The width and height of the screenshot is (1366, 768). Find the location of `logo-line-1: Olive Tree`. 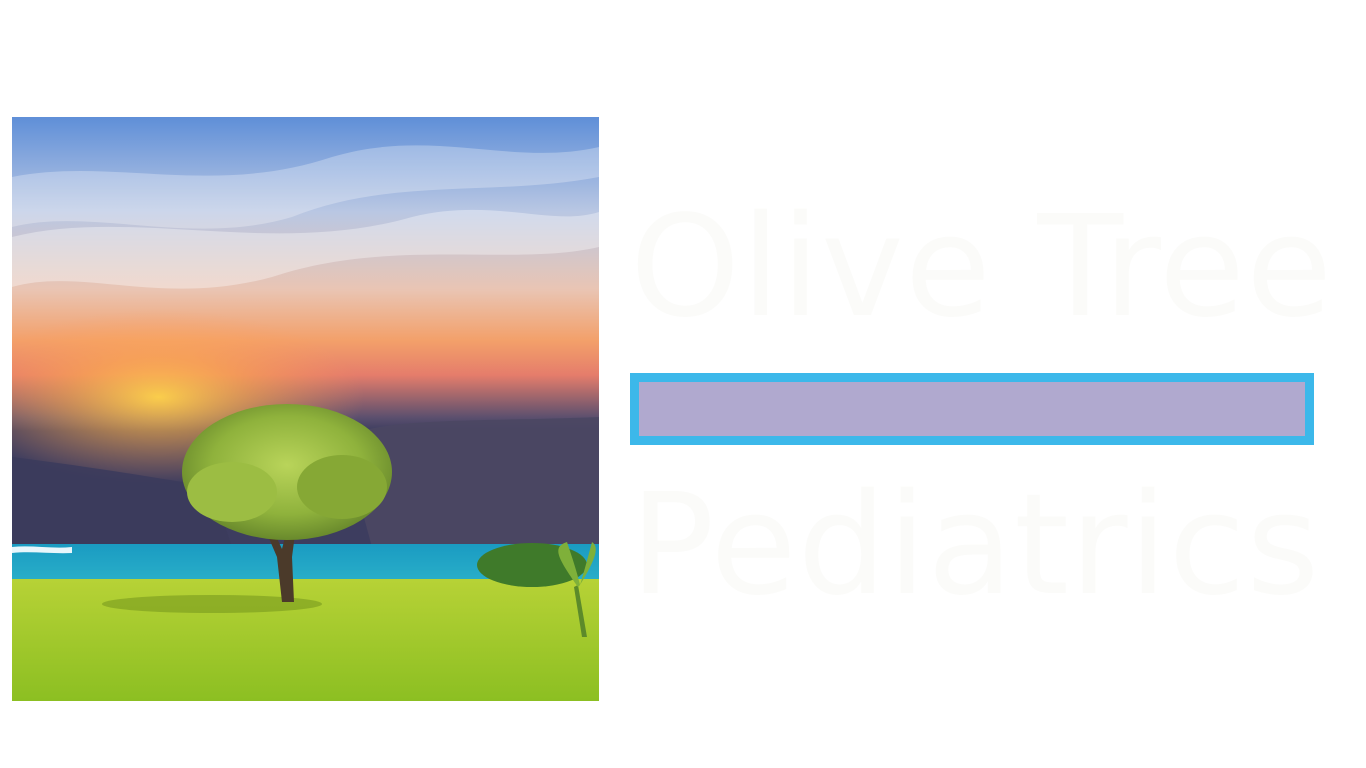

logo-line-1: Olive Tree is located at coordinates (982, 267).